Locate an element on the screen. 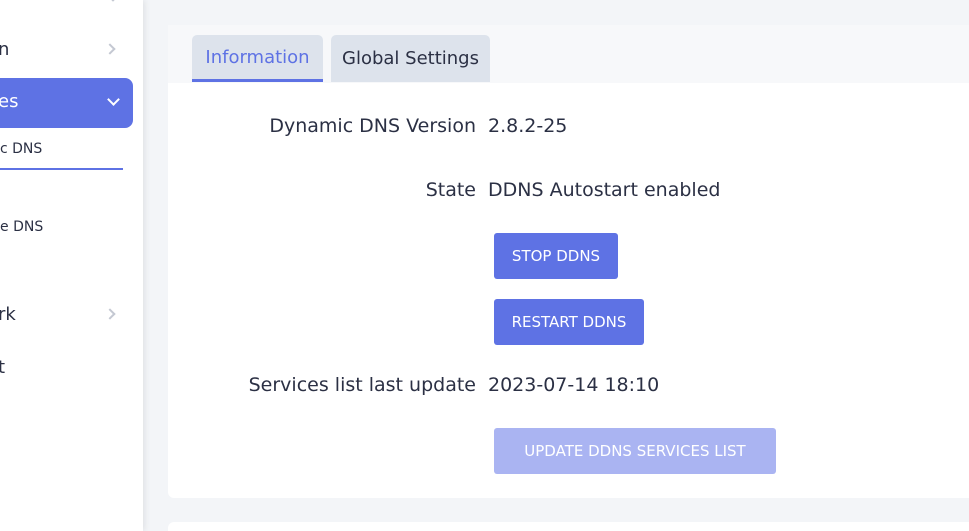 This screenshot has height=531, width=969. state-value: DDNS Autostart enabled is located at coordinates (604, 190).